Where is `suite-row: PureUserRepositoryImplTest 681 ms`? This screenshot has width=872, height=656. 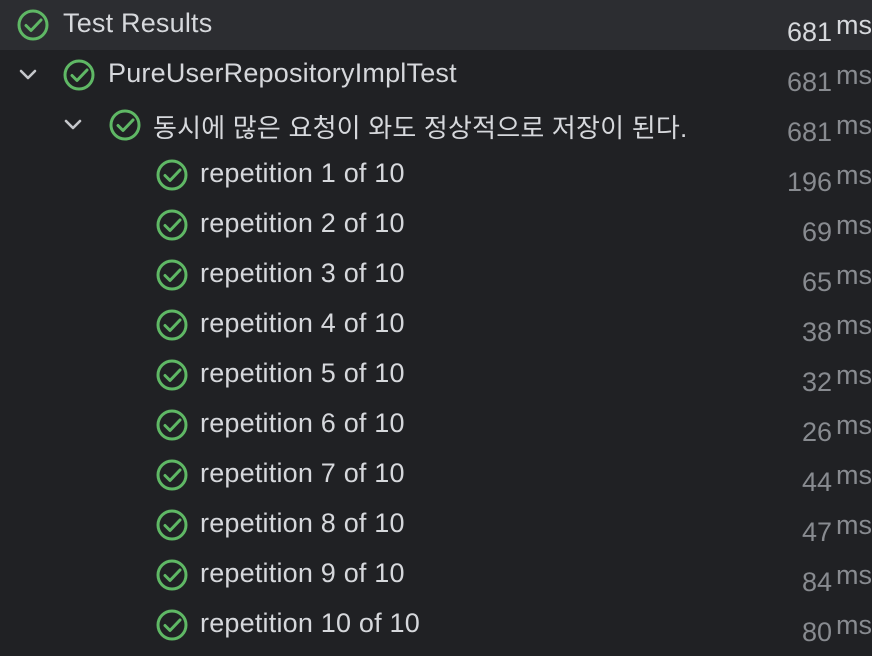
suite-row: PureUserRepositoryImplTest 681 ms is located at coordinates (436, 75).